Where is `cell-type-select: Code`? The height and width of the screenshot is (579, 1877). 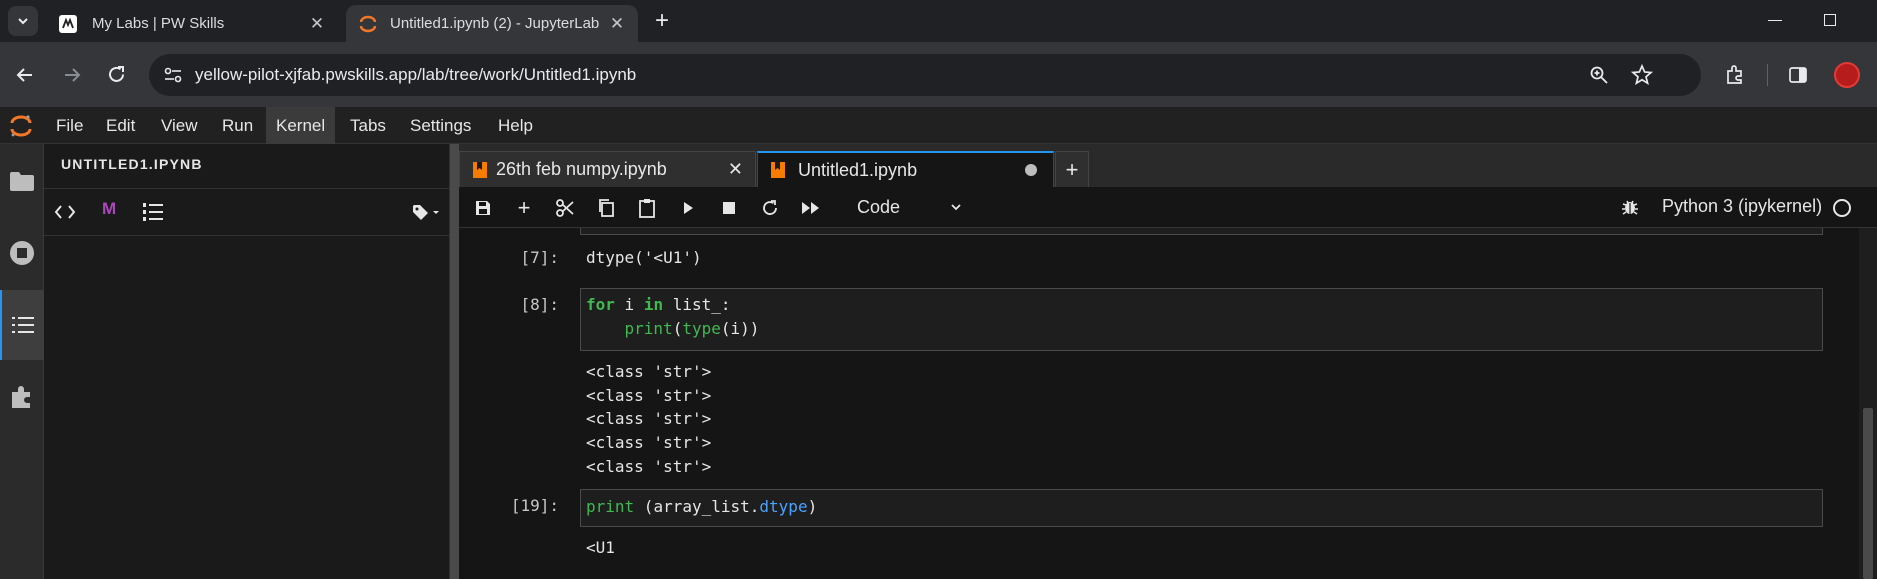
cell-type-select: Code is located at coordinates (909, 207).